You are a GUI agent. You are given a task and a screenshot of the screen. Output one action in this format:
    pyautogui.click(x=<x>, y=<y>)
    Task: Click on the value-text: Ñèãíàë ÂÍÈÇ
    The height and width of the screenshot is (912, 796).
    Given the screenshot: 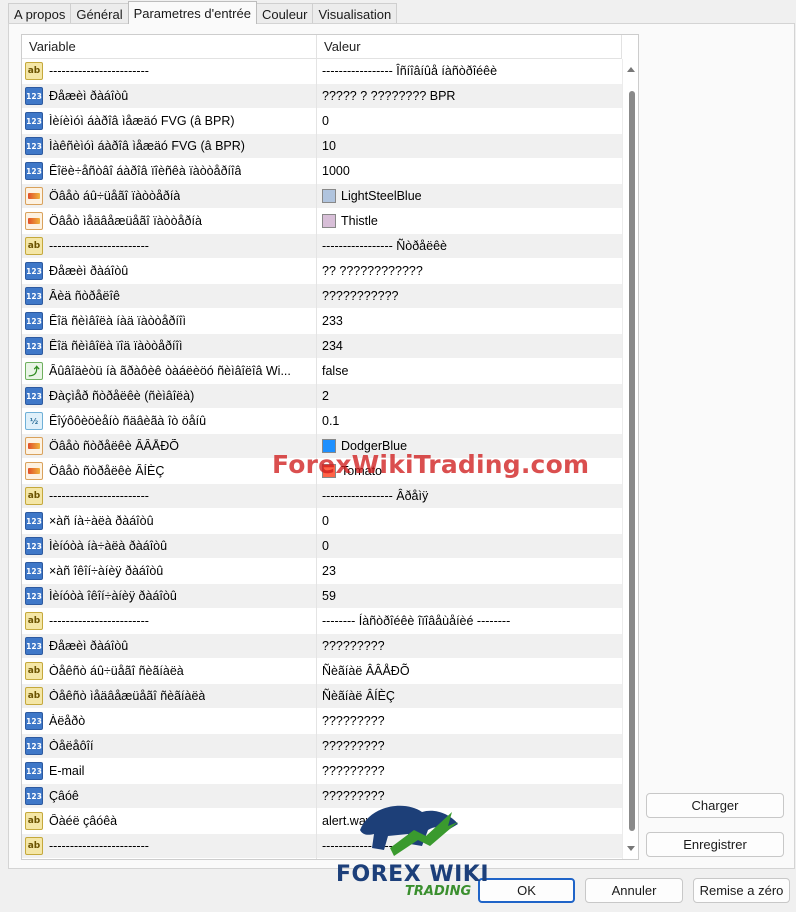 What is the action you would take?
    pyautogui.click(x=358, y=696)
    